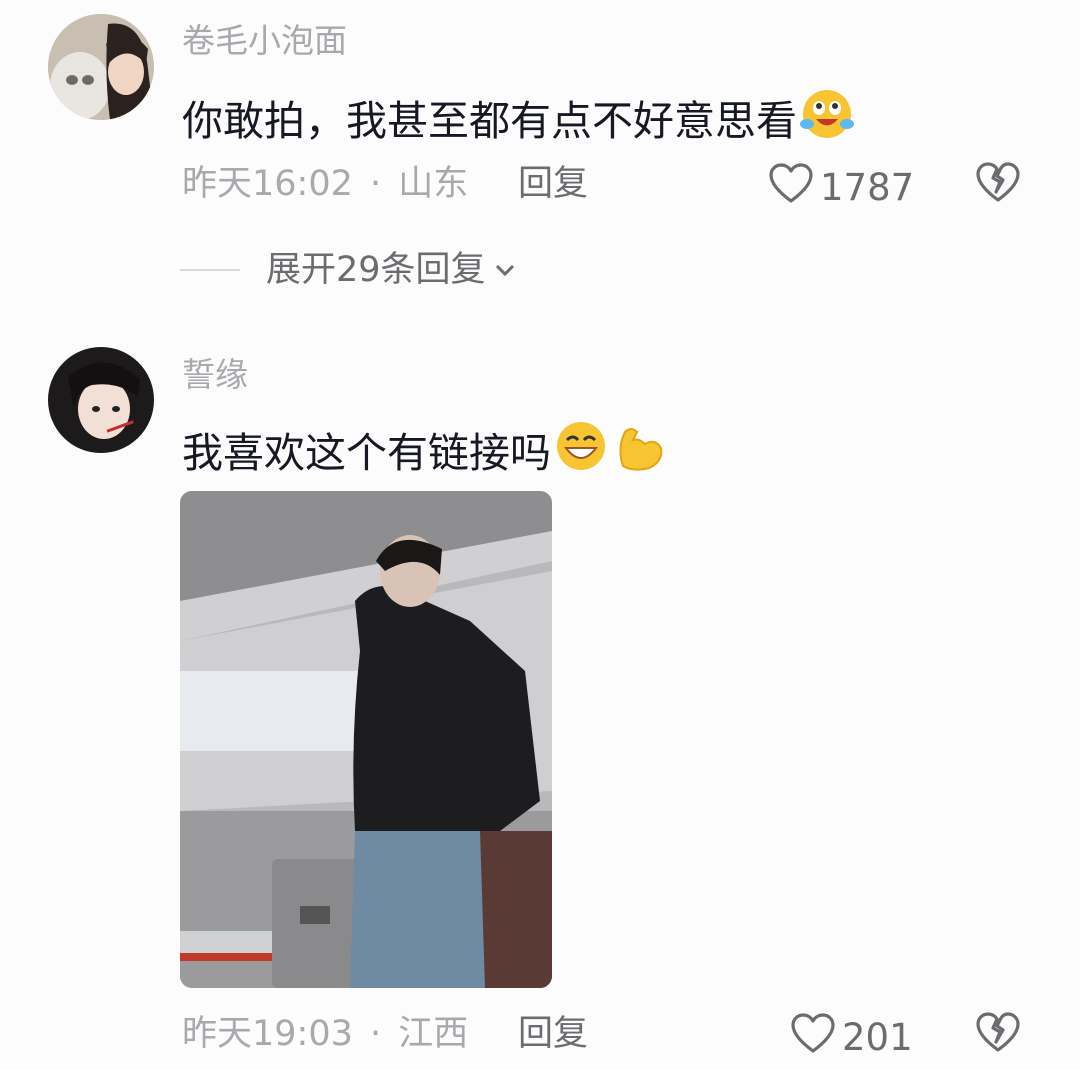  I want to click on grinning-emoji-icon, so click(581, 452).